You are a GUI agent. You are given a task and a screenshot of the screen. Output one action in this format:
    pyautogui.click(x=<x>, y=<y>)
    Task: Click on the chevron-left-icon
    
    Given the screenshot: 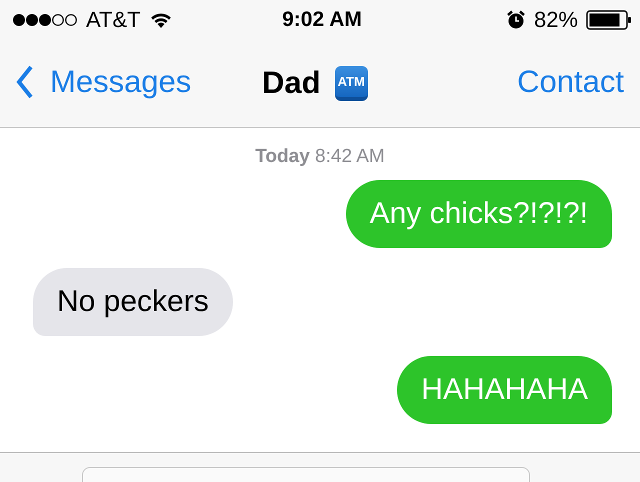 What is the action you would take?
    pyautogui.click(x=25, y=81)
    